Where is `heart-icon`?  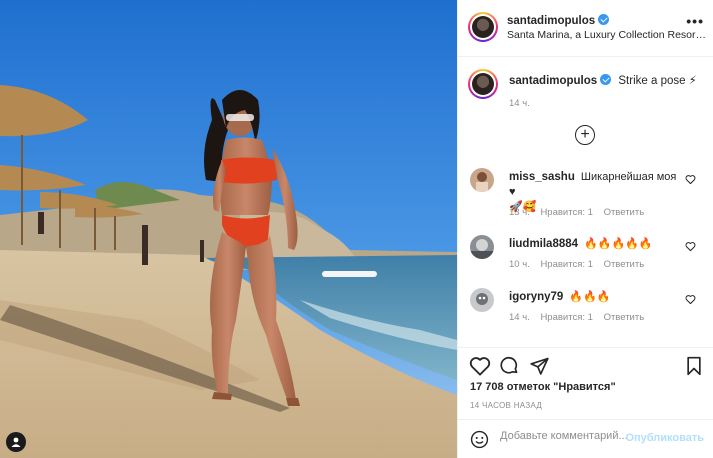 heart-icon is located at coordinates (480, 367).